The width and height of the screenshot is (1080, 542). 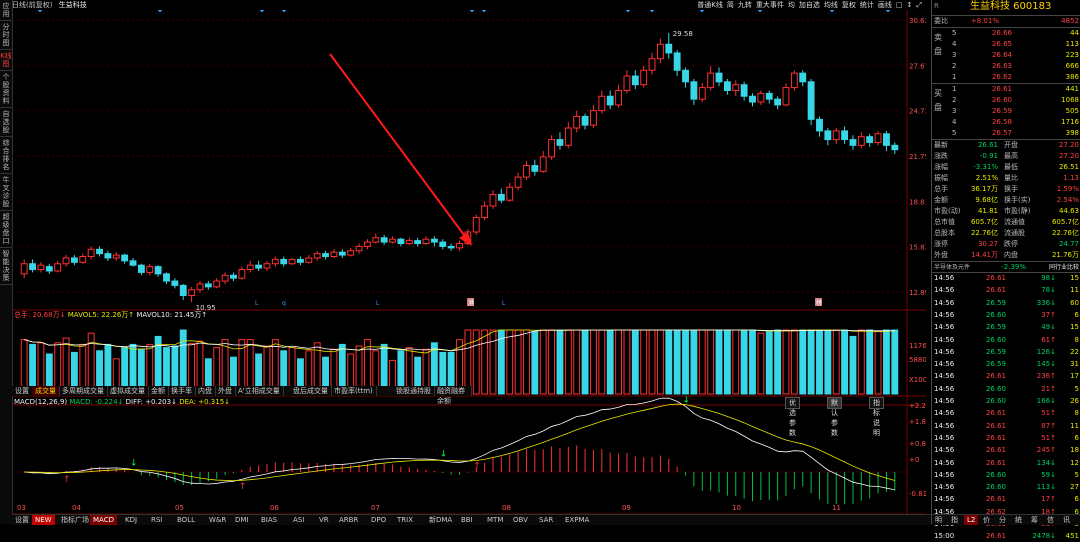 What do you see at coordinates (876, 417) in the screenshot?
I see `macd-btn-2: 指标说明` at bounding box center [876, 417].